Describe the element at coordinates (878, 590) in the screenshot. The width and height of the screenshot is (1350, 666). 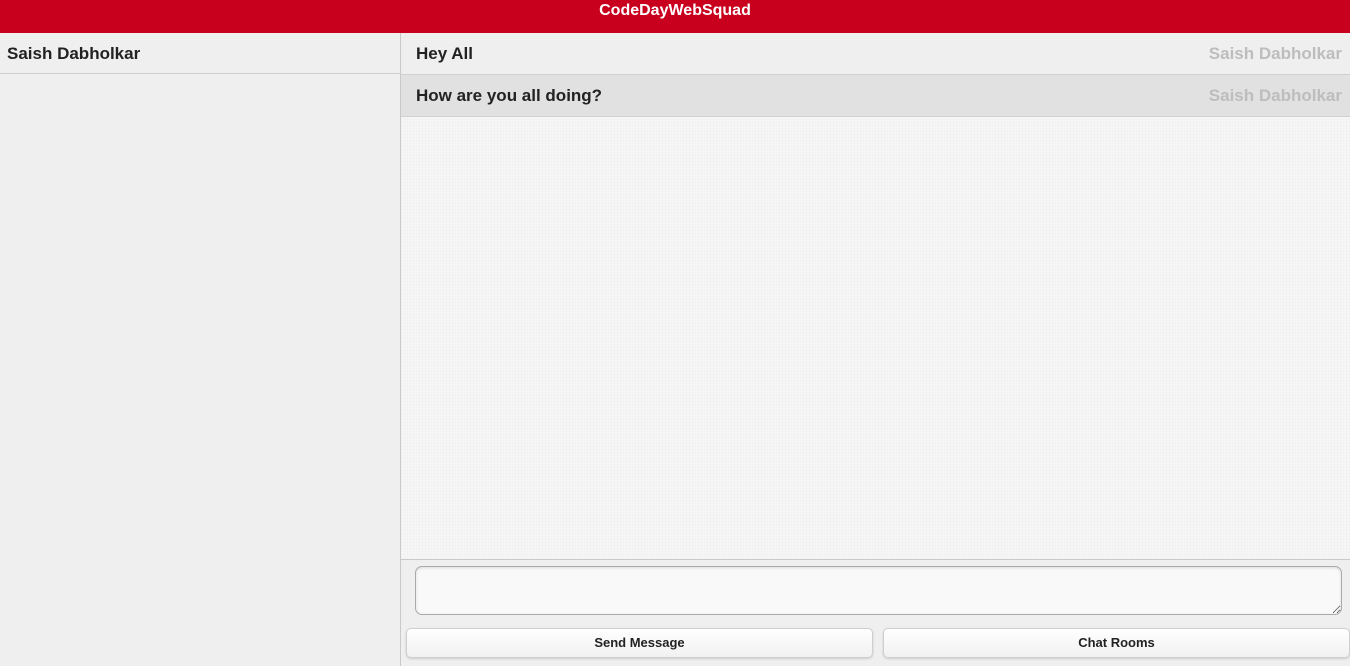
I see `message-input` at that location.